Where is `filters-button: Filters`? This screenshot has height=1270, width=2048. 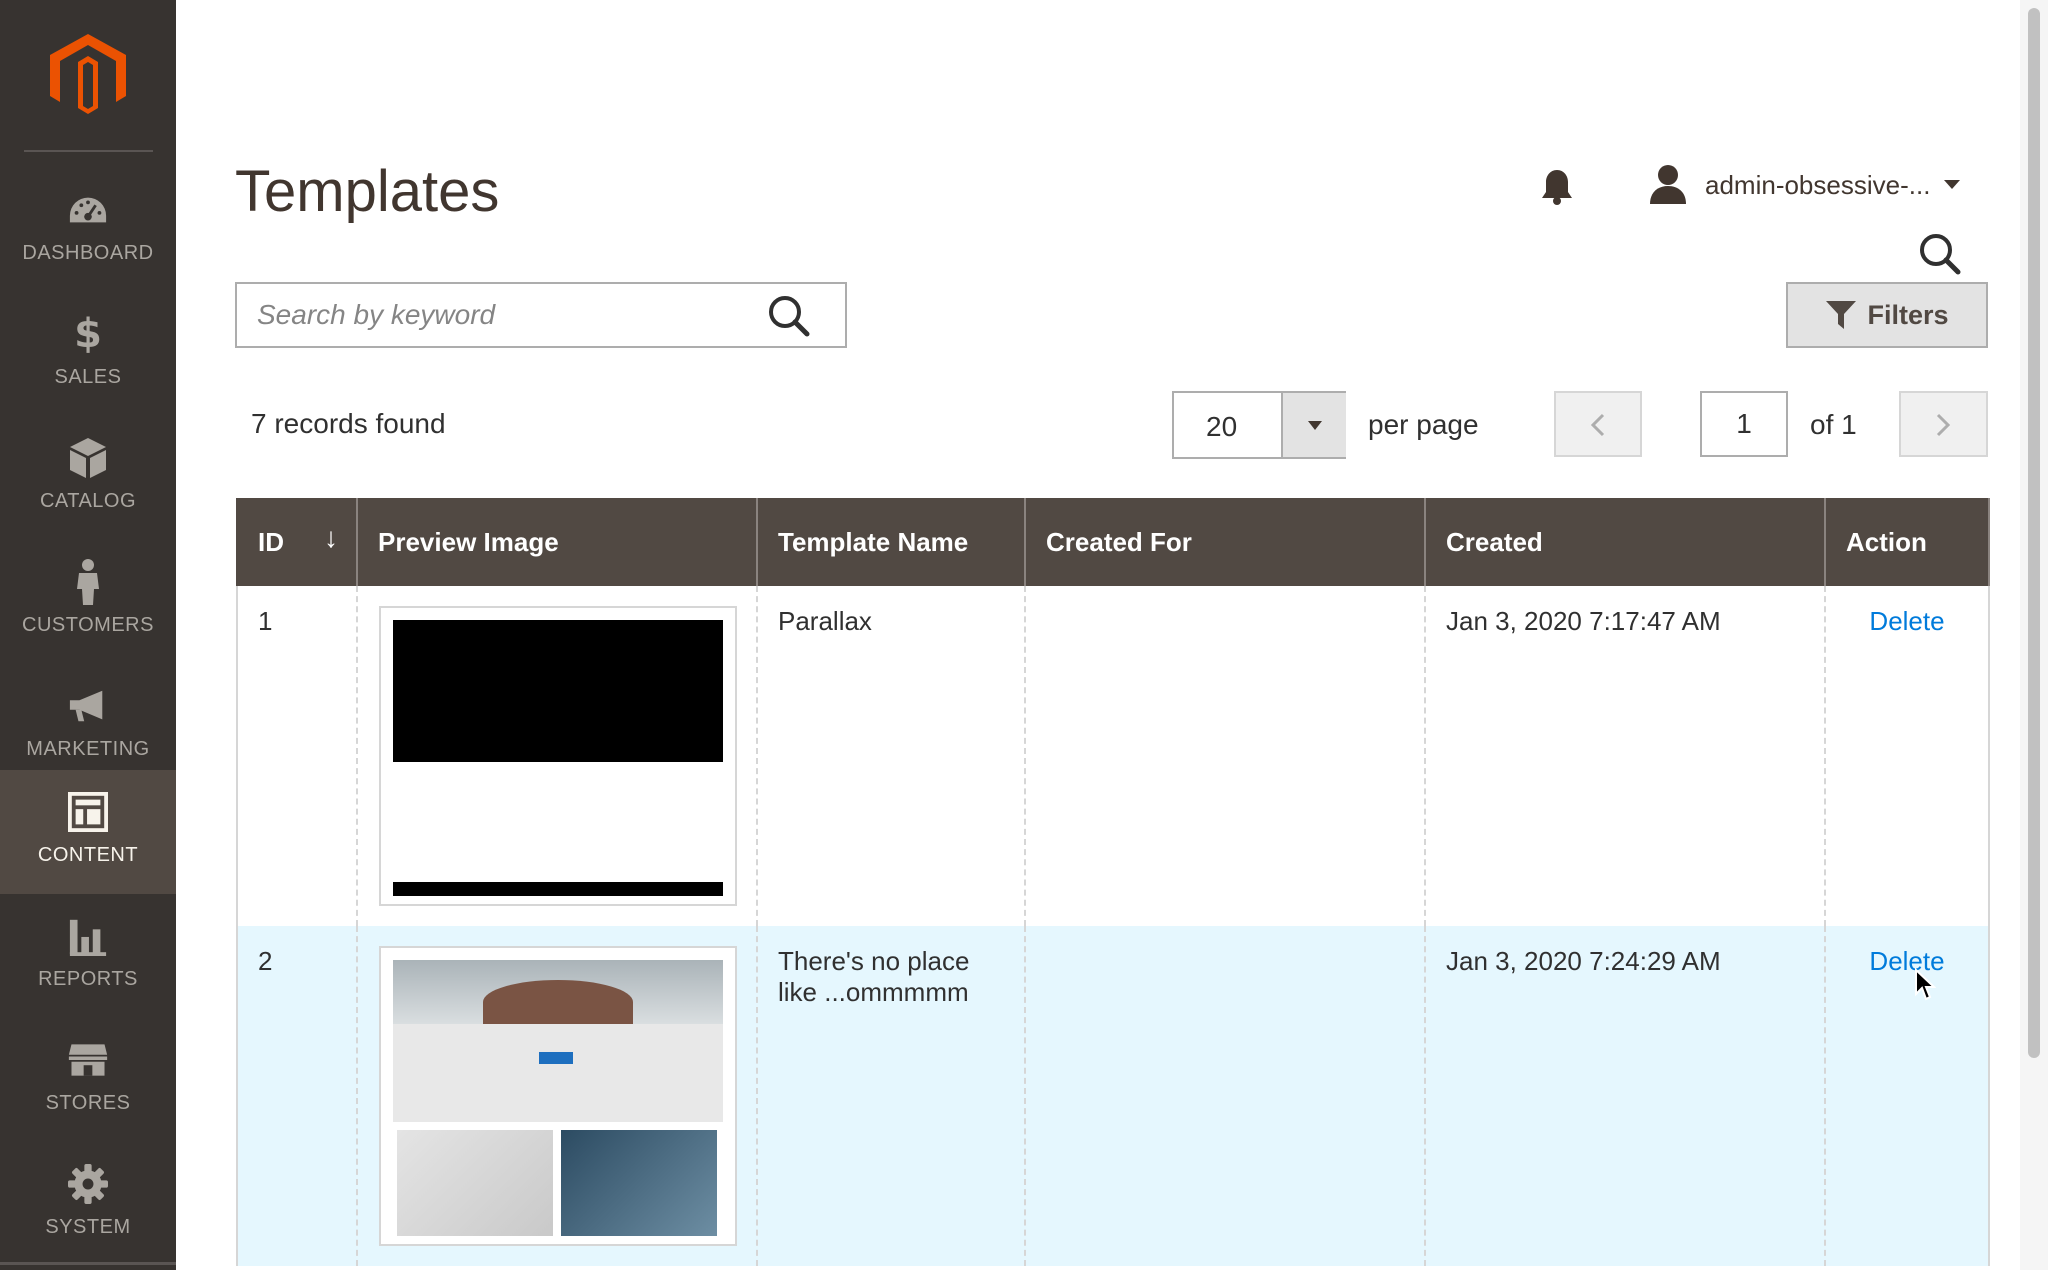
filters-button: Filters is located at coordinates (1887, 315).